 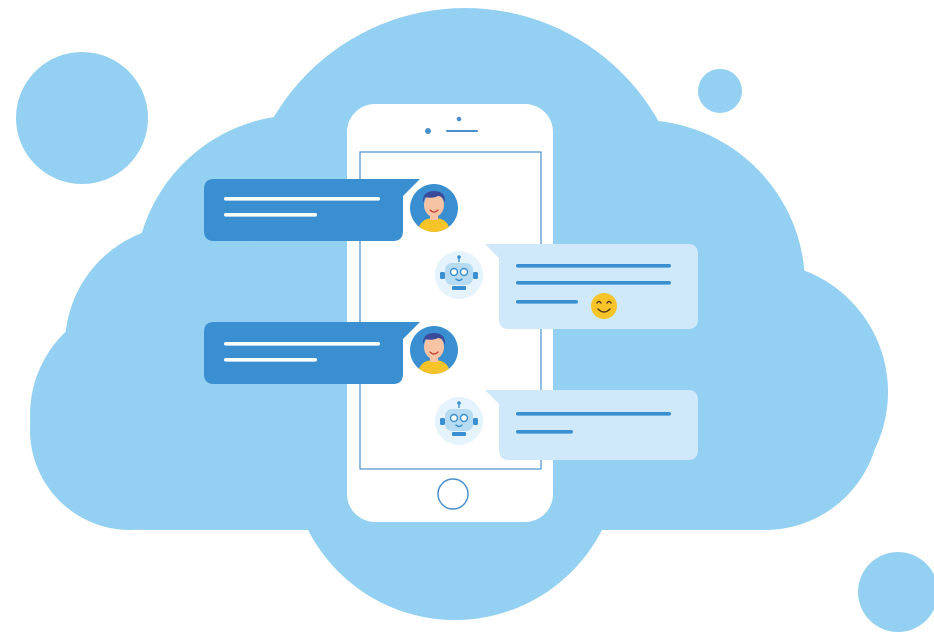 I want to click on emoji-face, so click(x=604, y=306).